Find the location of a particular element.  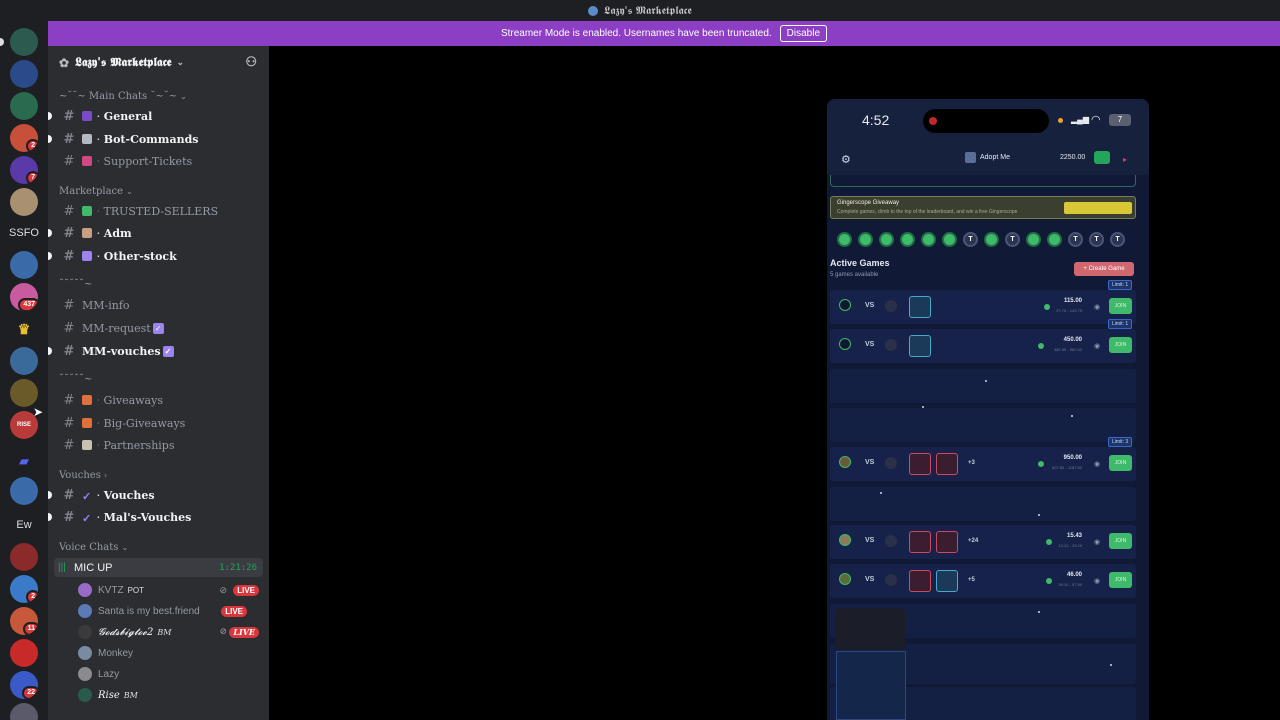

server-icon: 7 is located at coordinates (24, 170).